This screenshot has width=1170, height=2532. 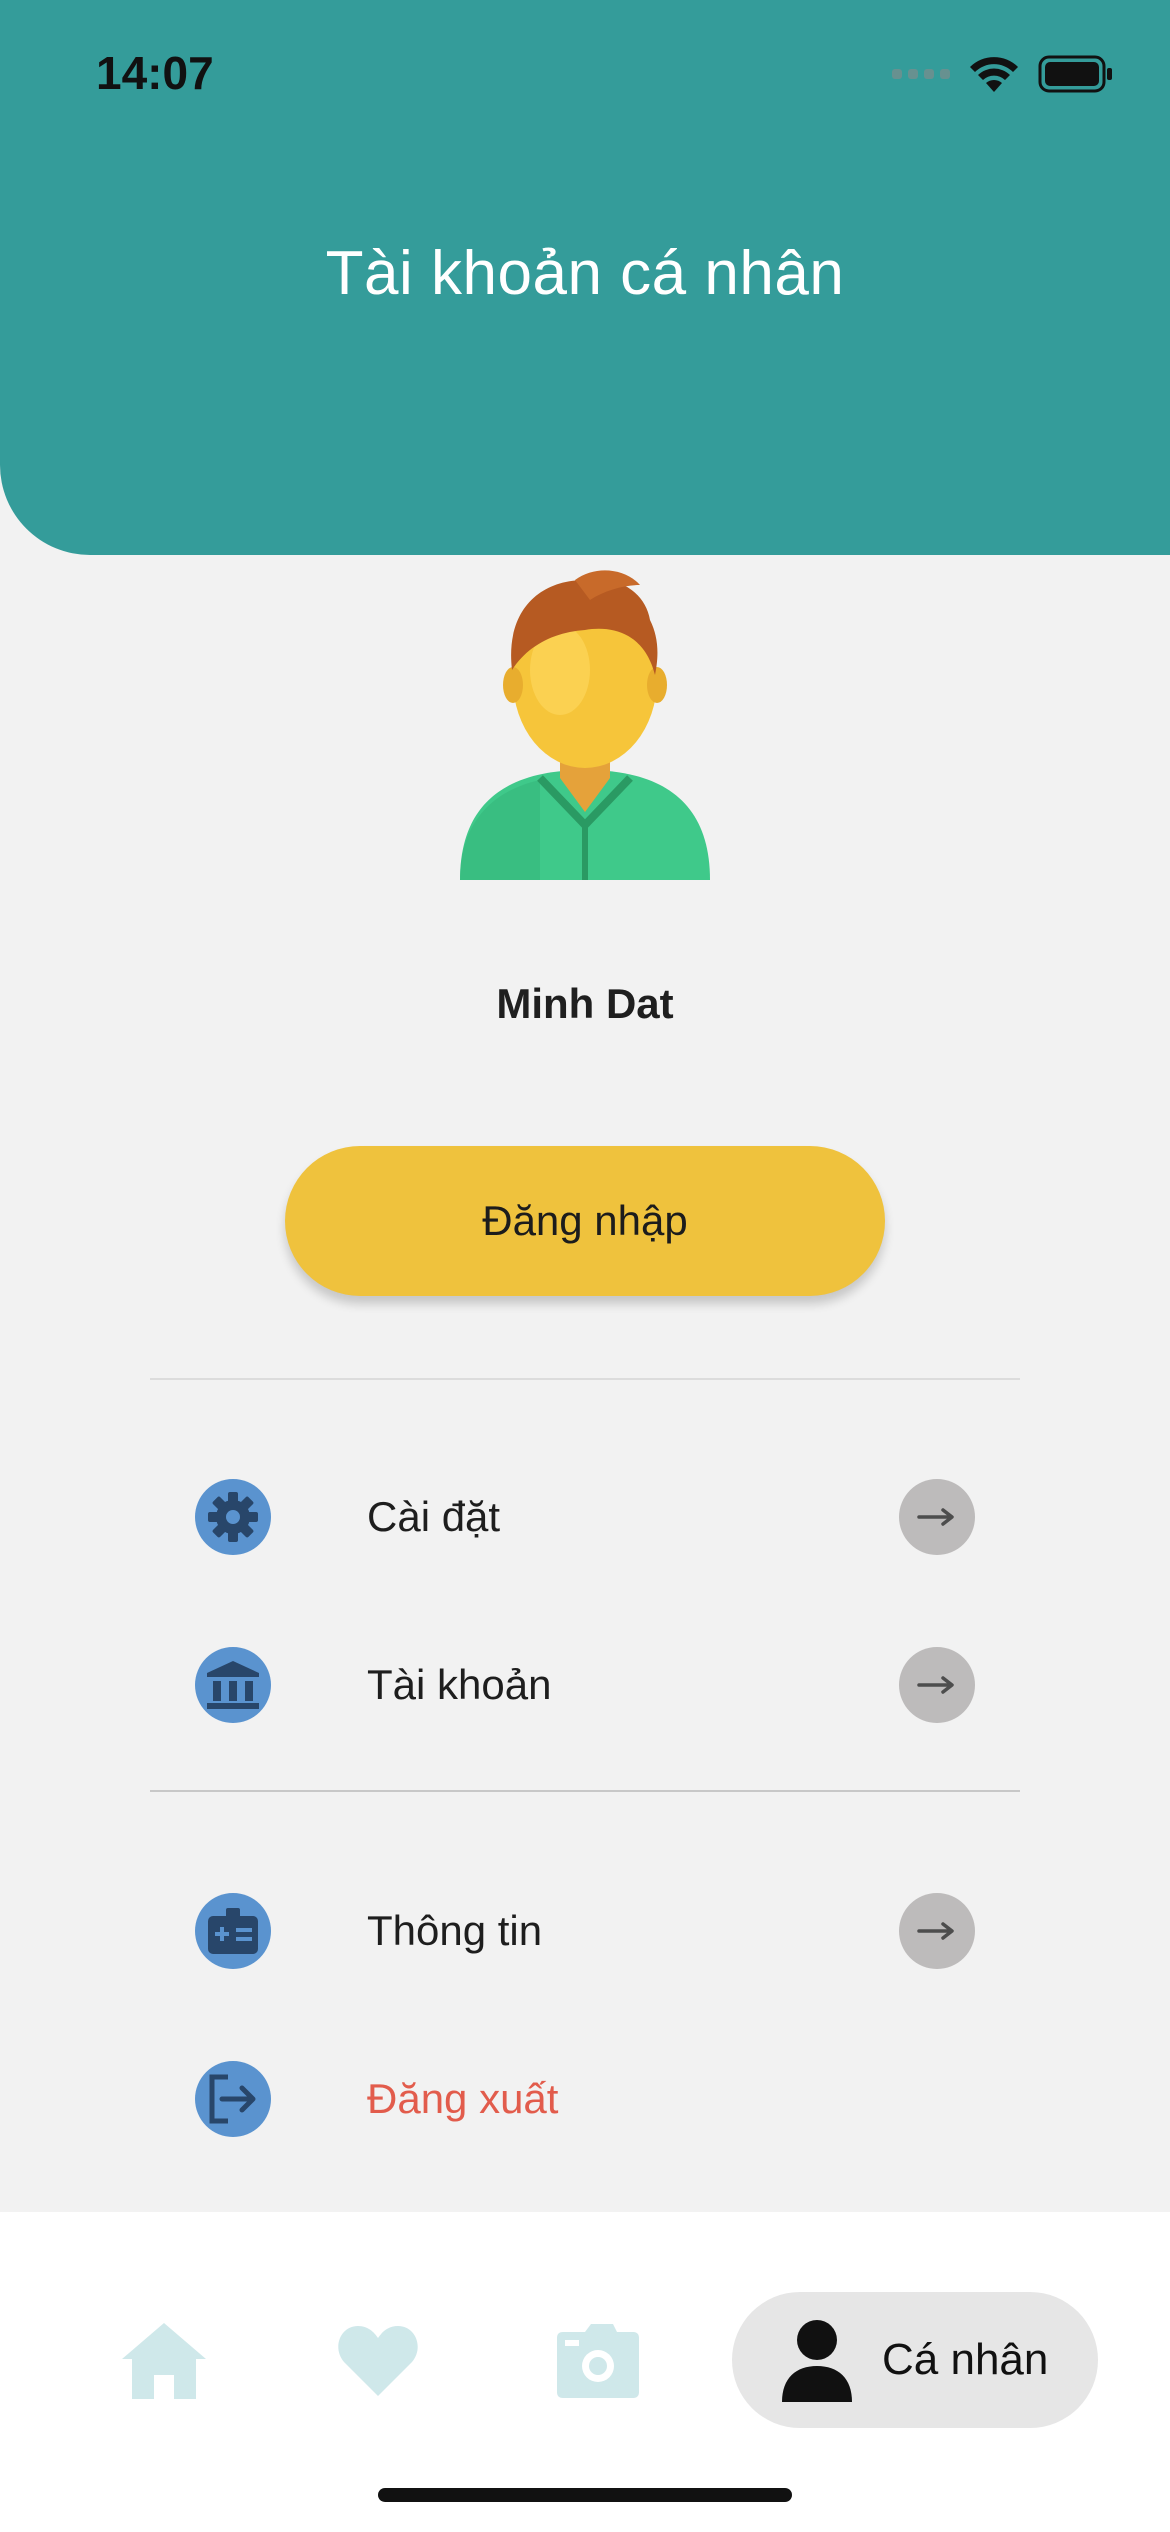 What do you see at coordinates (455, 1930) in the screenshot?
I see `menu-label-info: Thông tin` at bounding box center [455, 1930].